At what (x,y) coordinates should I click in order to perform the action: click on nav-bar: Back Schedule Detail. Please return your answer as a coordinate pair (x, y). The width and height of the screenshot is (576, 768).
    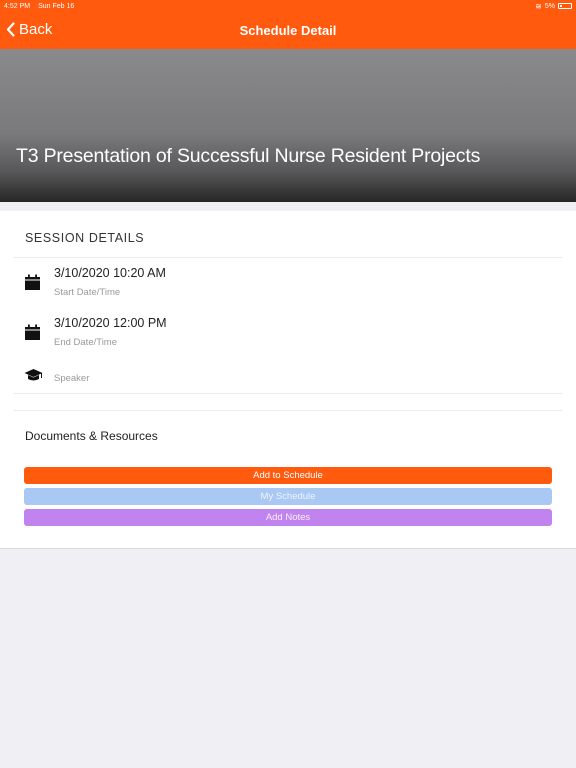
    Looking at the image, I should click on (288, 30).